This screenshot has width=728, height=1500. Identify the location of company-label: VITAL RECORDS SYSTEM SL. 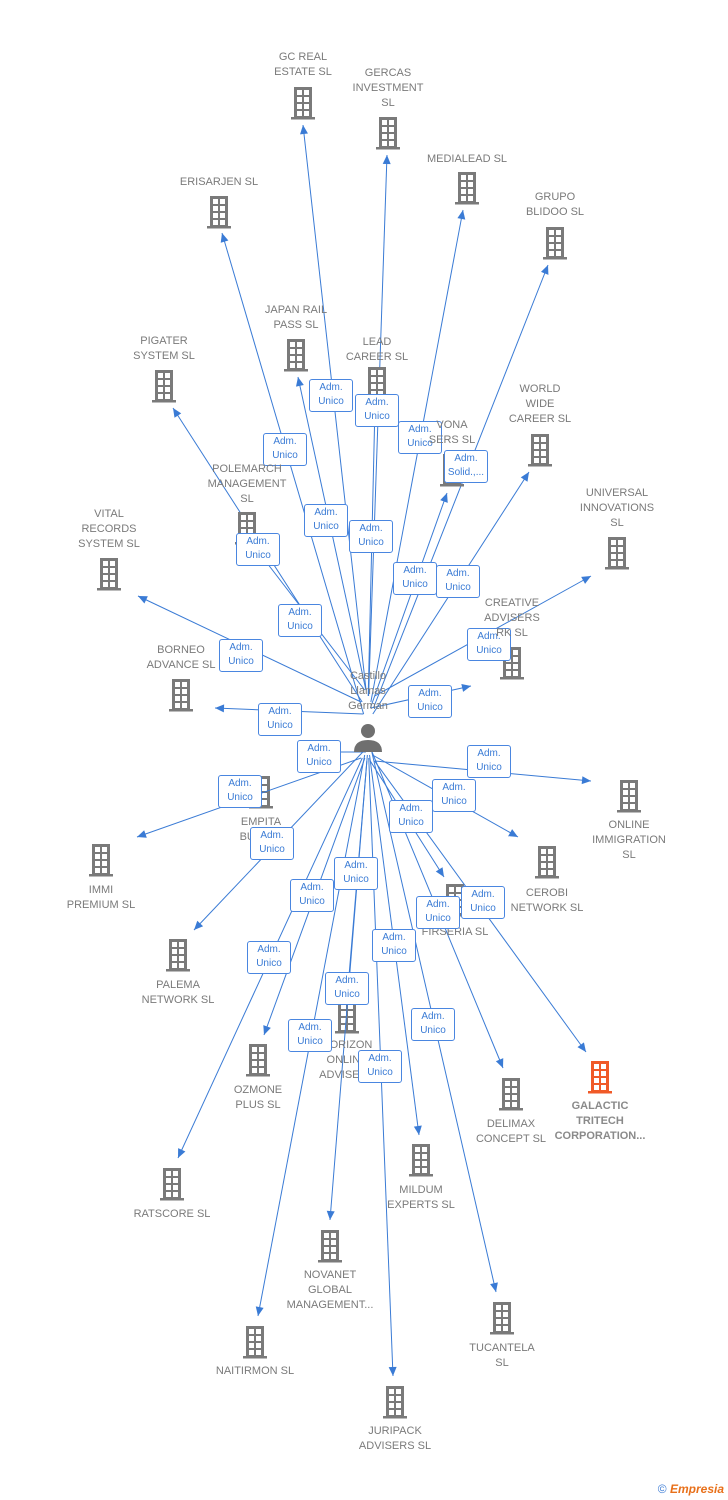
(109, 529).